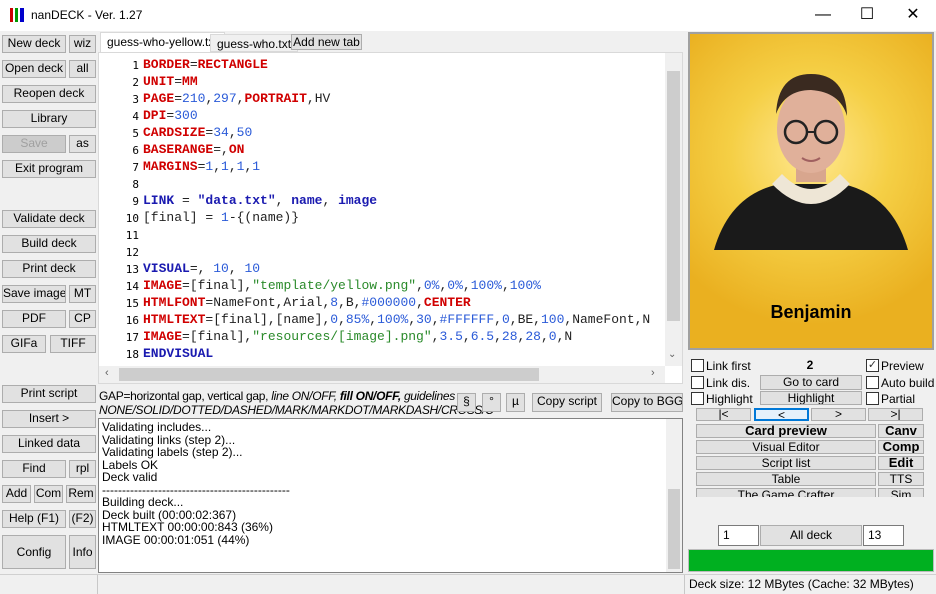 Image resolution: width=936 pixels, height=594 pixels. Describe the element at coordinates (82, 69) in the screenshot. I see `open-all-button: all` at that location.